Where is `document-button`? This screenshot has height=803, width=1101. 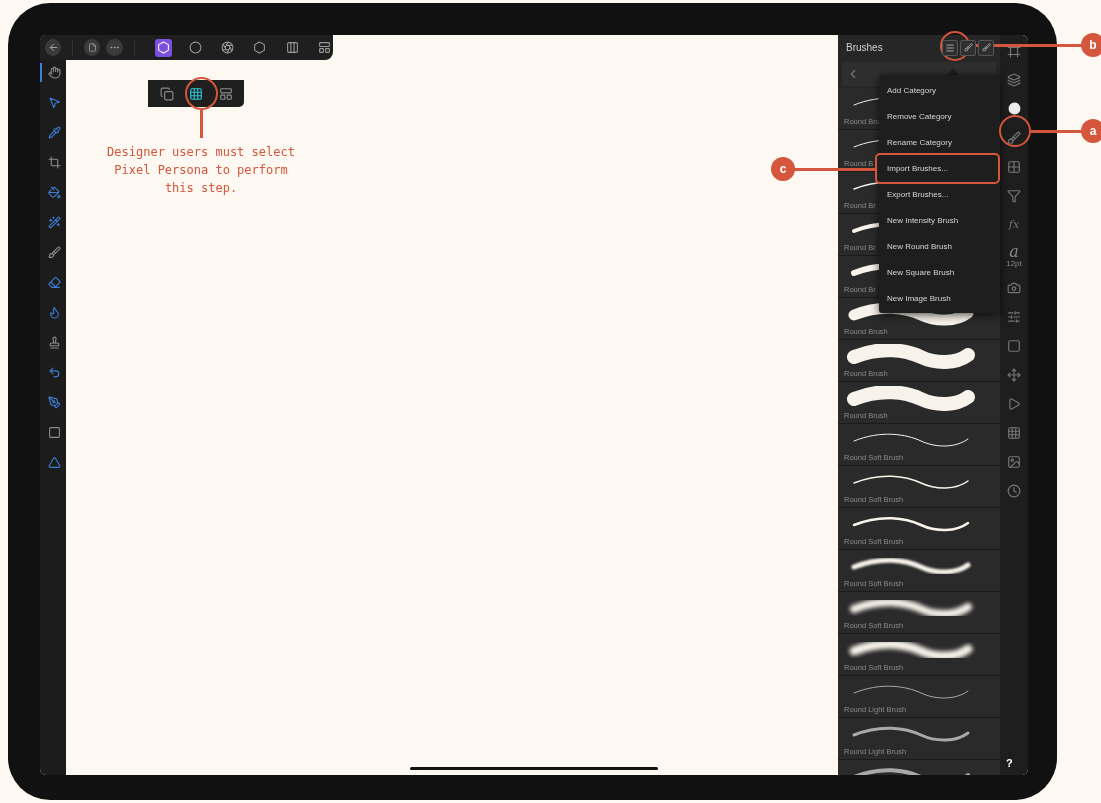 document-button is located at coordinates (92, 47).